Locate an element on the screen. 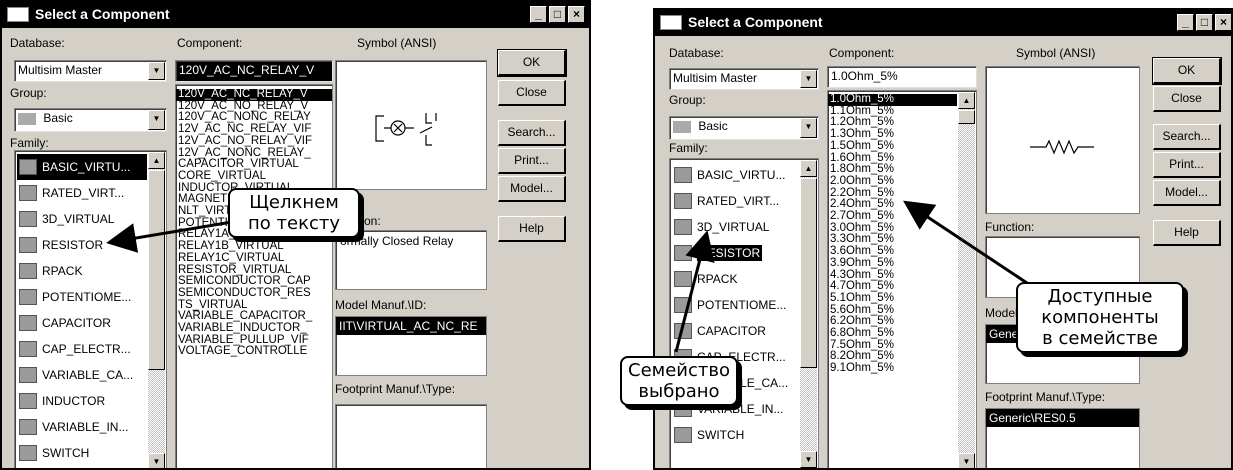 Image resolution: width=1233 pixels, height=470 pixels. left-title-bar: Select a Component _ □ × is located at coordinates (295, 15).